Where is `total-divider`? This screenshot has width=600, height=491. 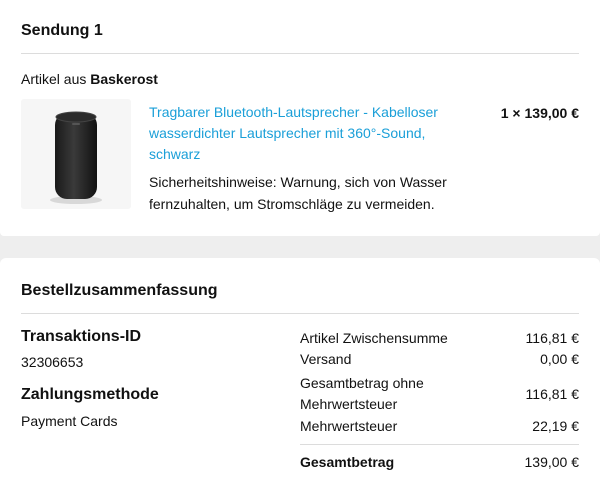 total-divider is located at coordinates (439, 444).